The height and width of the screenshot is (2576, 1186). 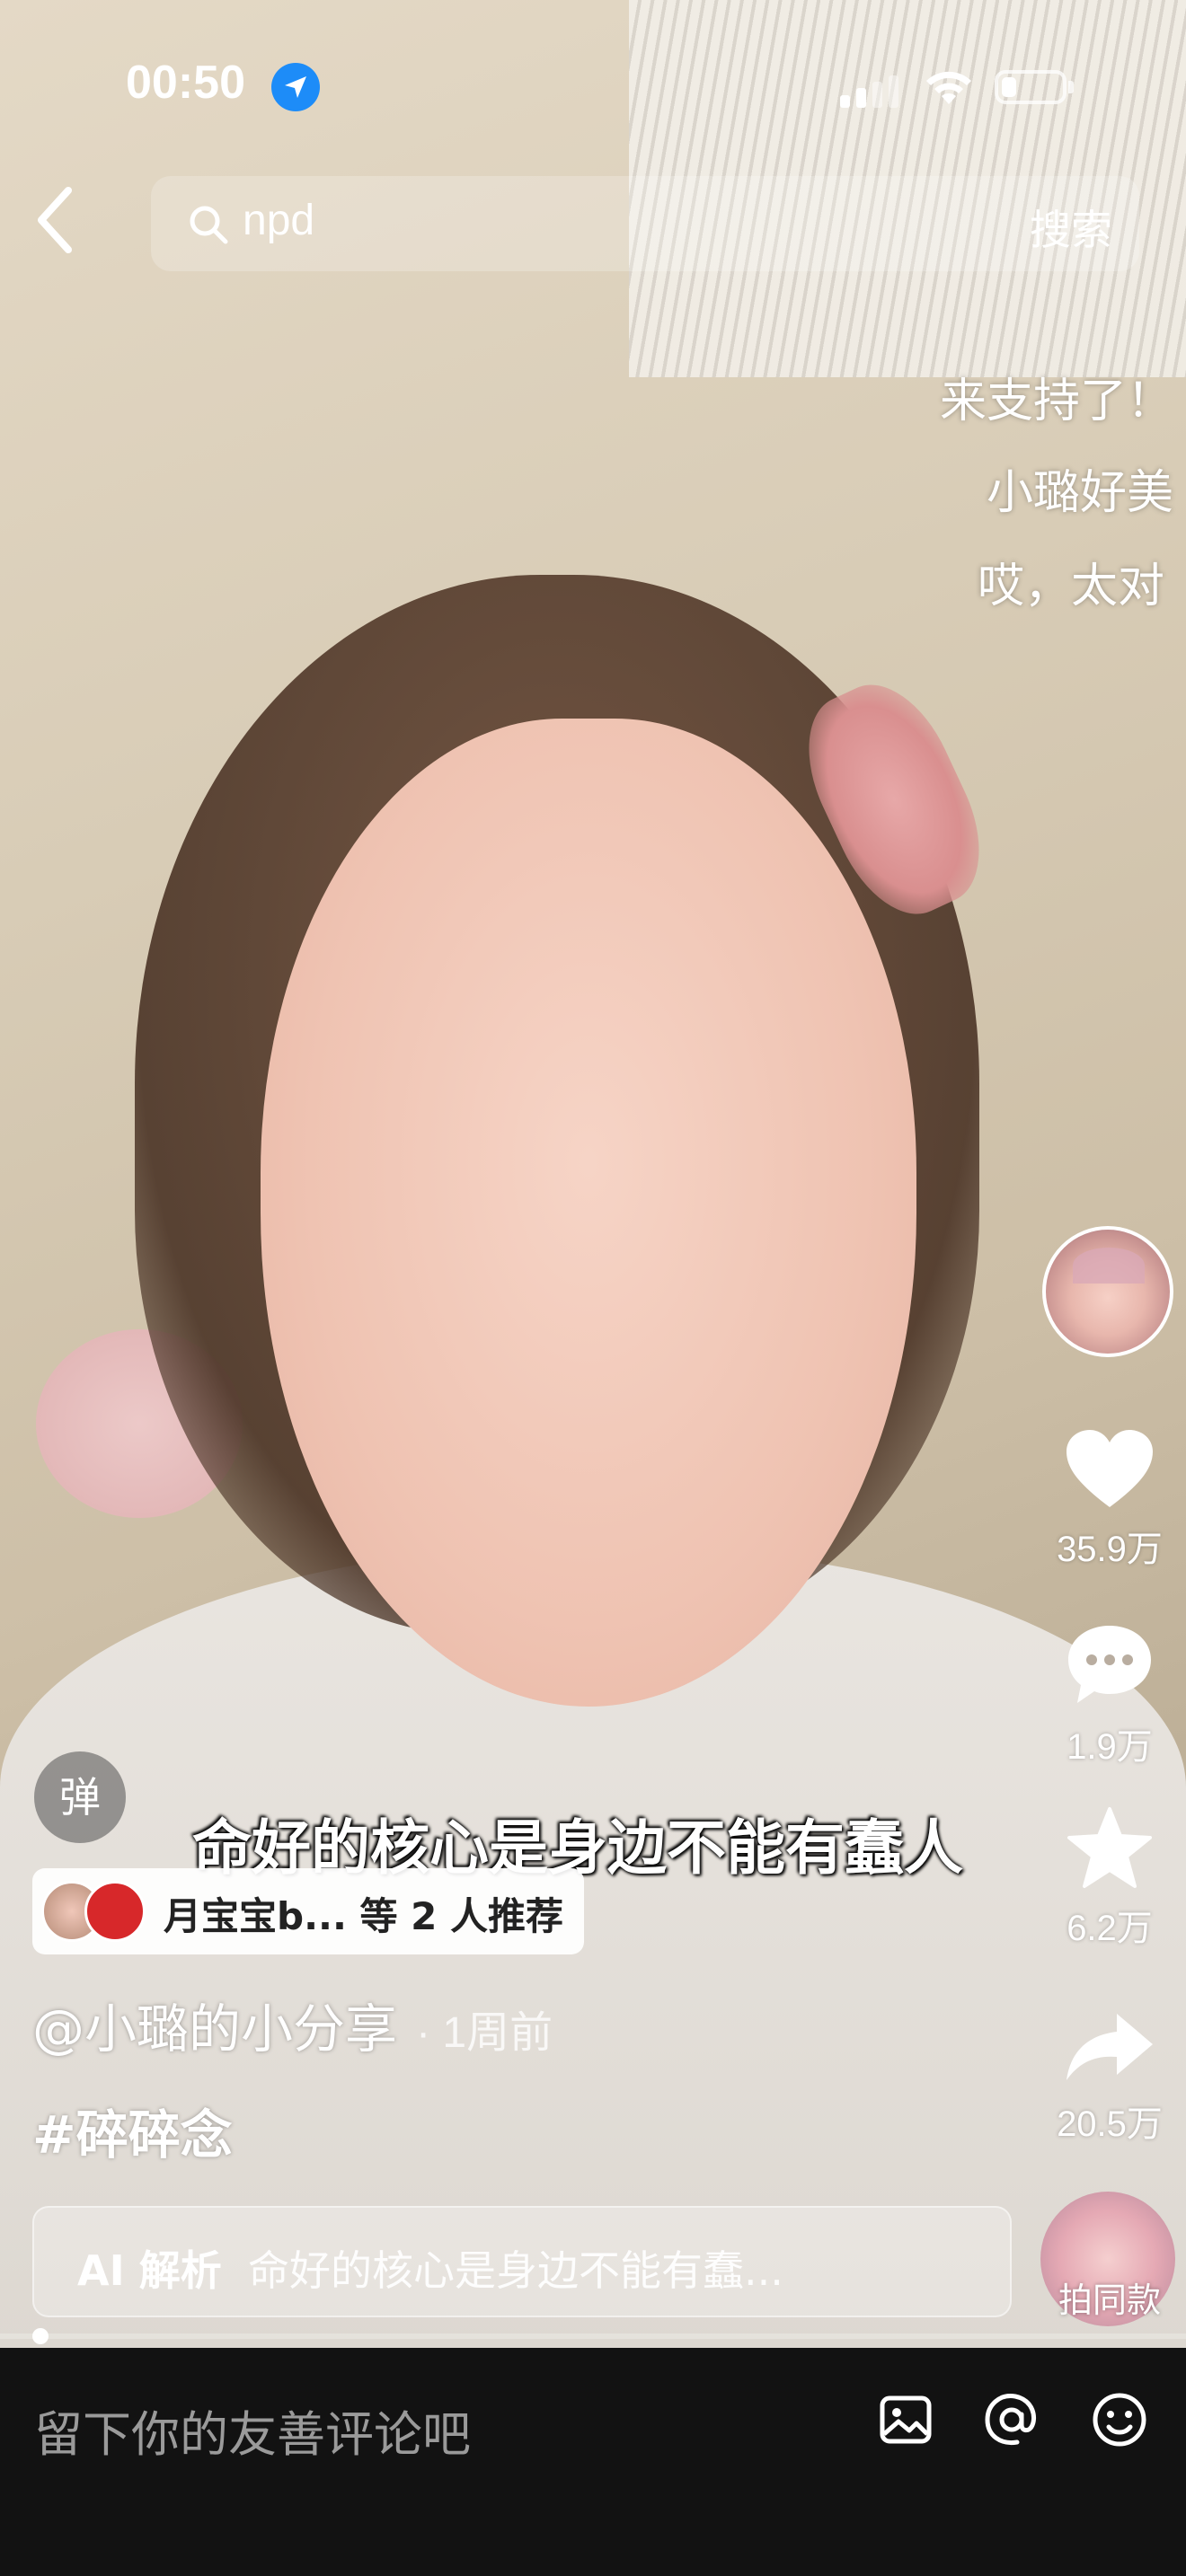 I want to click on image-icon, so click(x=905, y=2419).